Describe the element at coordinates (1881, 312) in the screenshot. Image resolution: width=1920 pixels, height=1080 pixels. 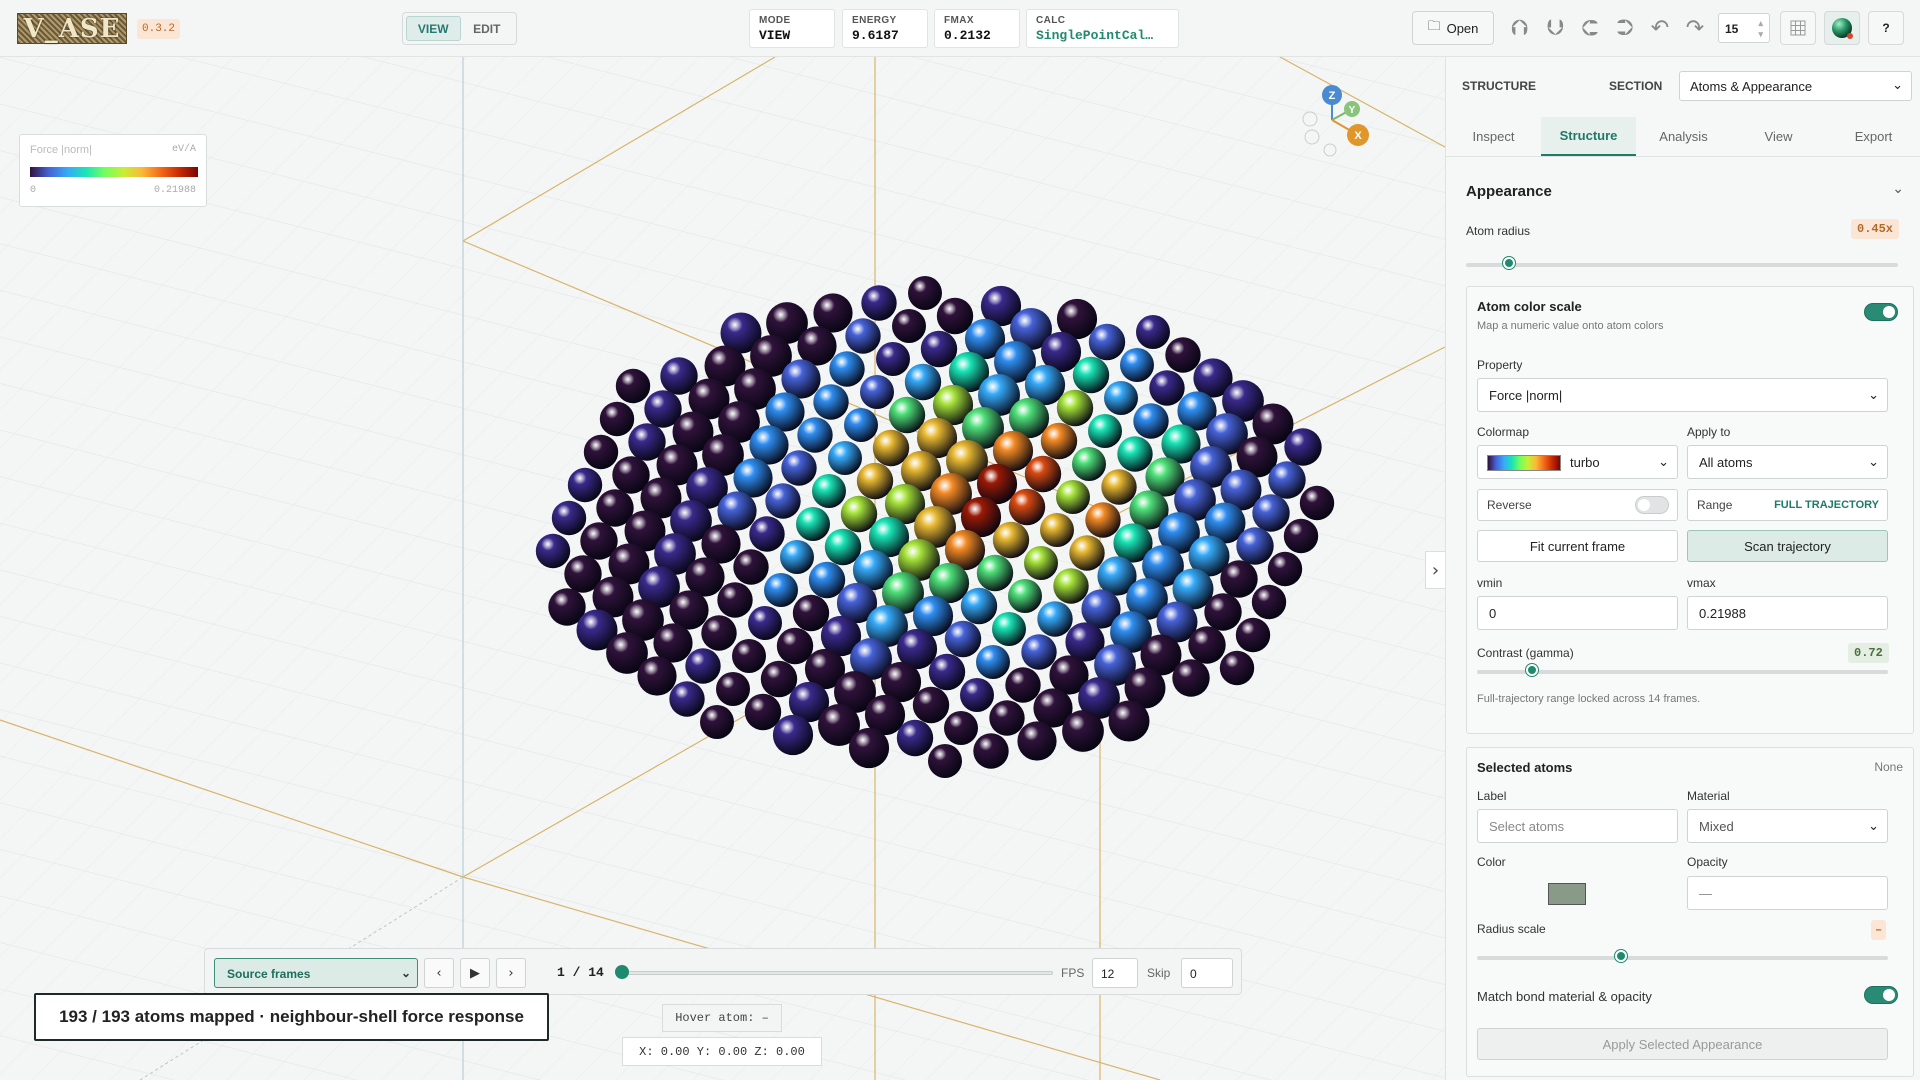
I see `color-scale-toggle` at that location.